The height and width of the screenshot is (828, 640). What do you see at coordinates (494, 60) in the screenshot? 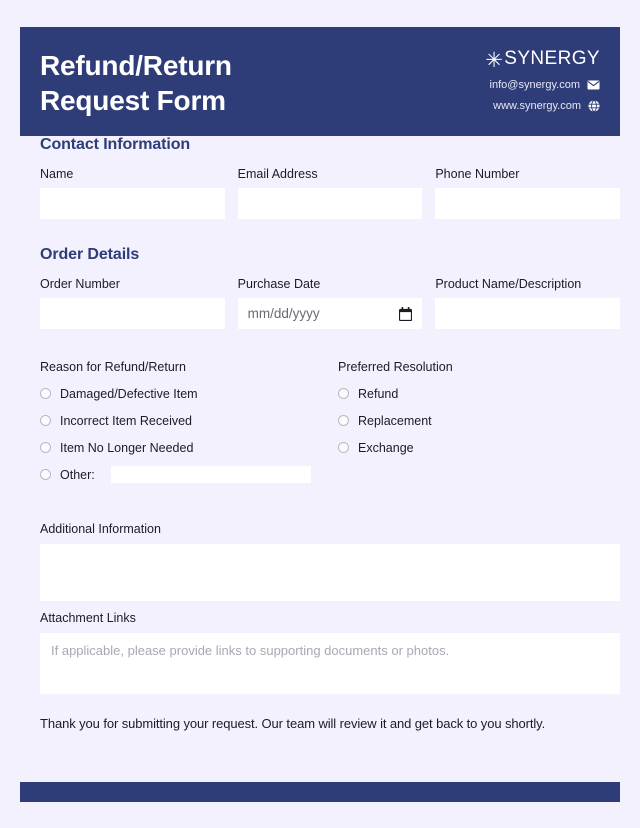
I see `asterisk-icon: ✳` at bounding box center [494, 60].